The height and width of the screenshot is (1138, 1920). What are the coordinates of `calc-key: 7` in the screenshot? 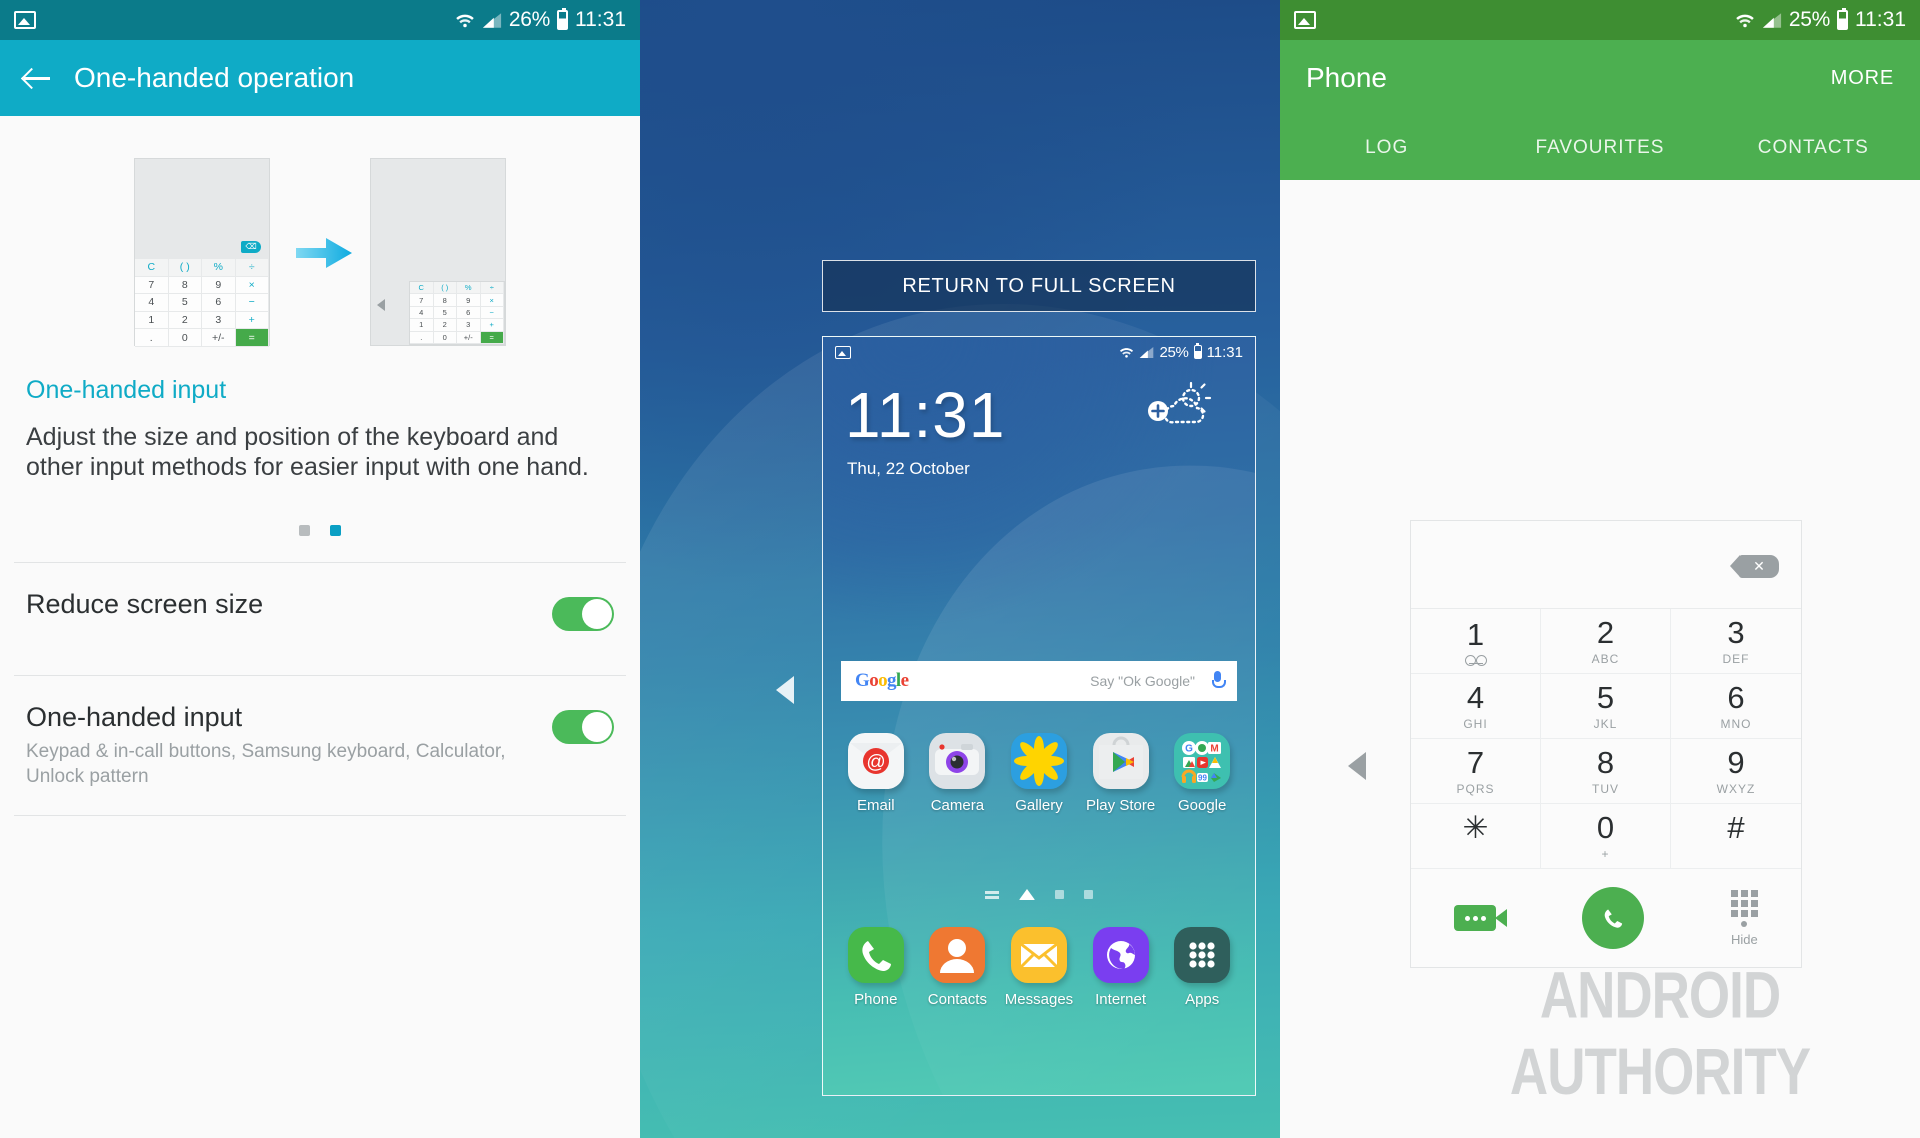 It's located at (422, 300).